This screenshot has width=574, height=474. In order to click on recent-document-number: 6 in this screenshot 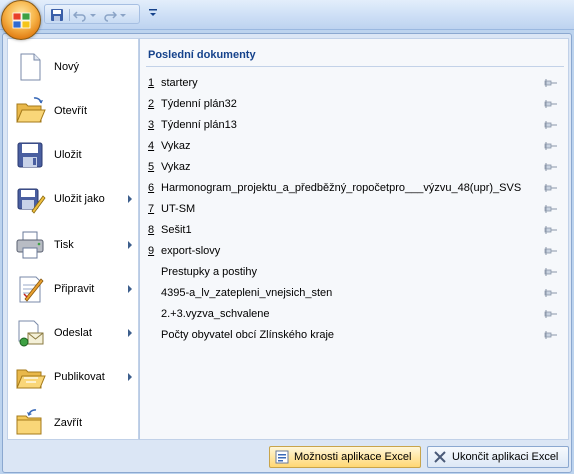, I will do `click(151, 188)`.